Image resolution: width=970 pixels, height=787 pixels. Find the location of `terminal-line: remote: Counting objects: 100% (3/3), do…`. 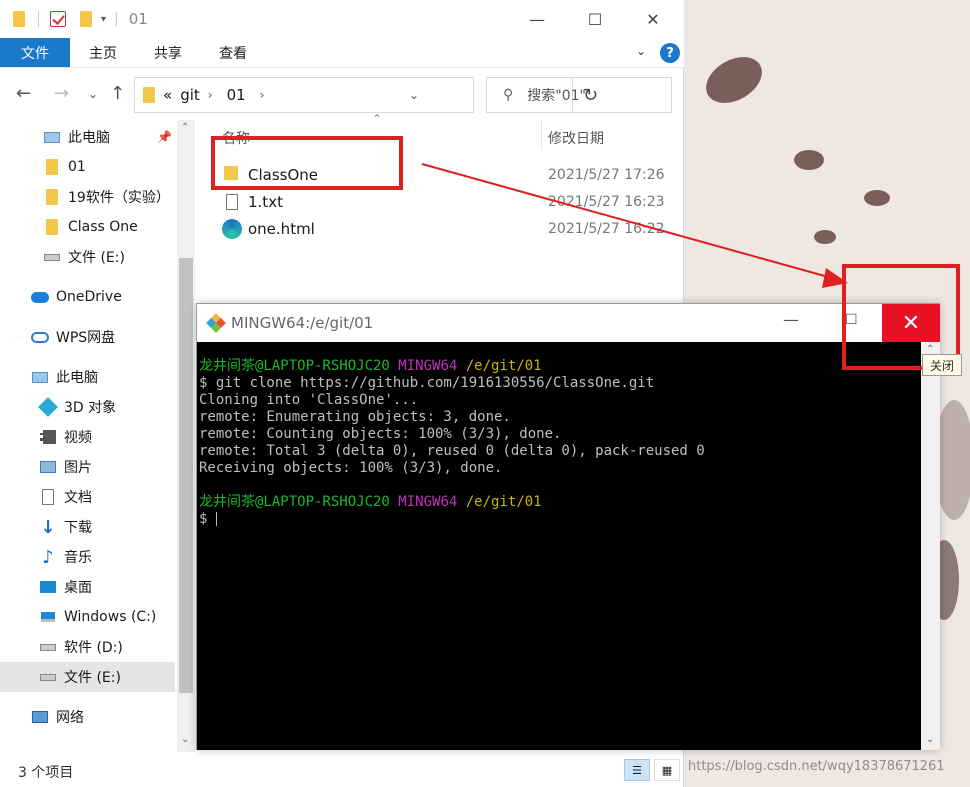

terminal-line: remote: Counting objects: 100% (3/3), do… is located at coordinates (380, 434).